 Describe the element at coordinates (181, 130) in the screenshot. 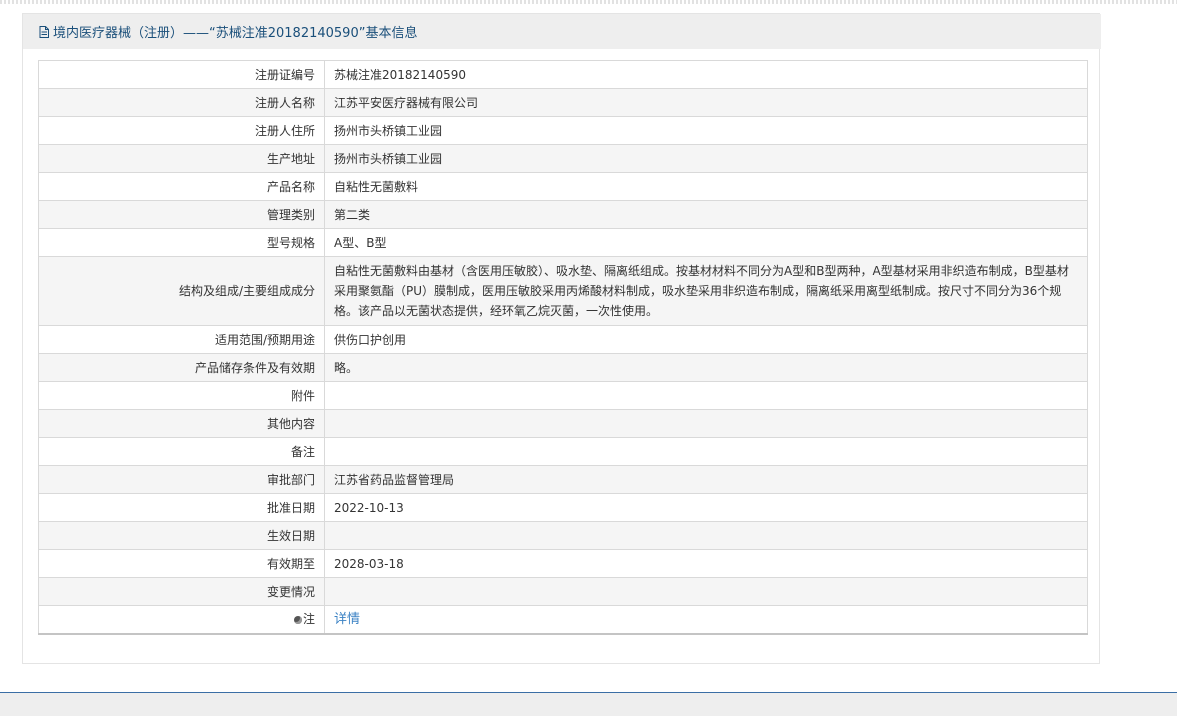

I see `row-label: 注册人住所` at that location.